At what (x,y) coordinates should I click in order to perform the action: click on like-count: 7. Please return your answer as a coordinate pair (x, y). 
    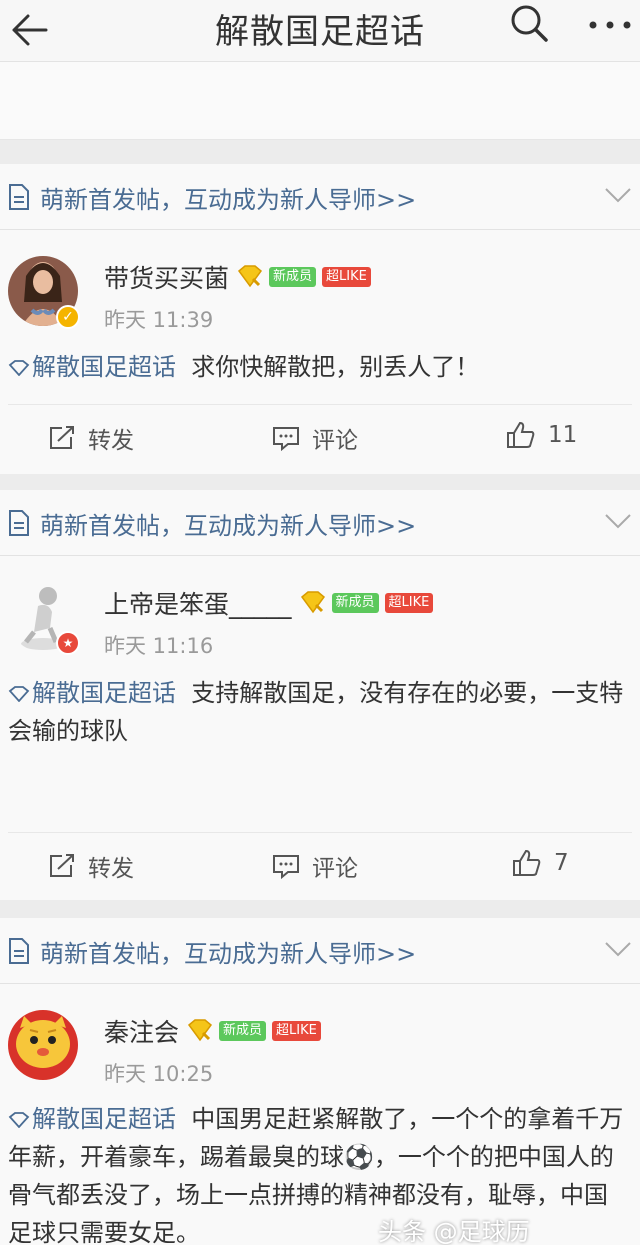
    Looking at the image, I should click on (561, 863).